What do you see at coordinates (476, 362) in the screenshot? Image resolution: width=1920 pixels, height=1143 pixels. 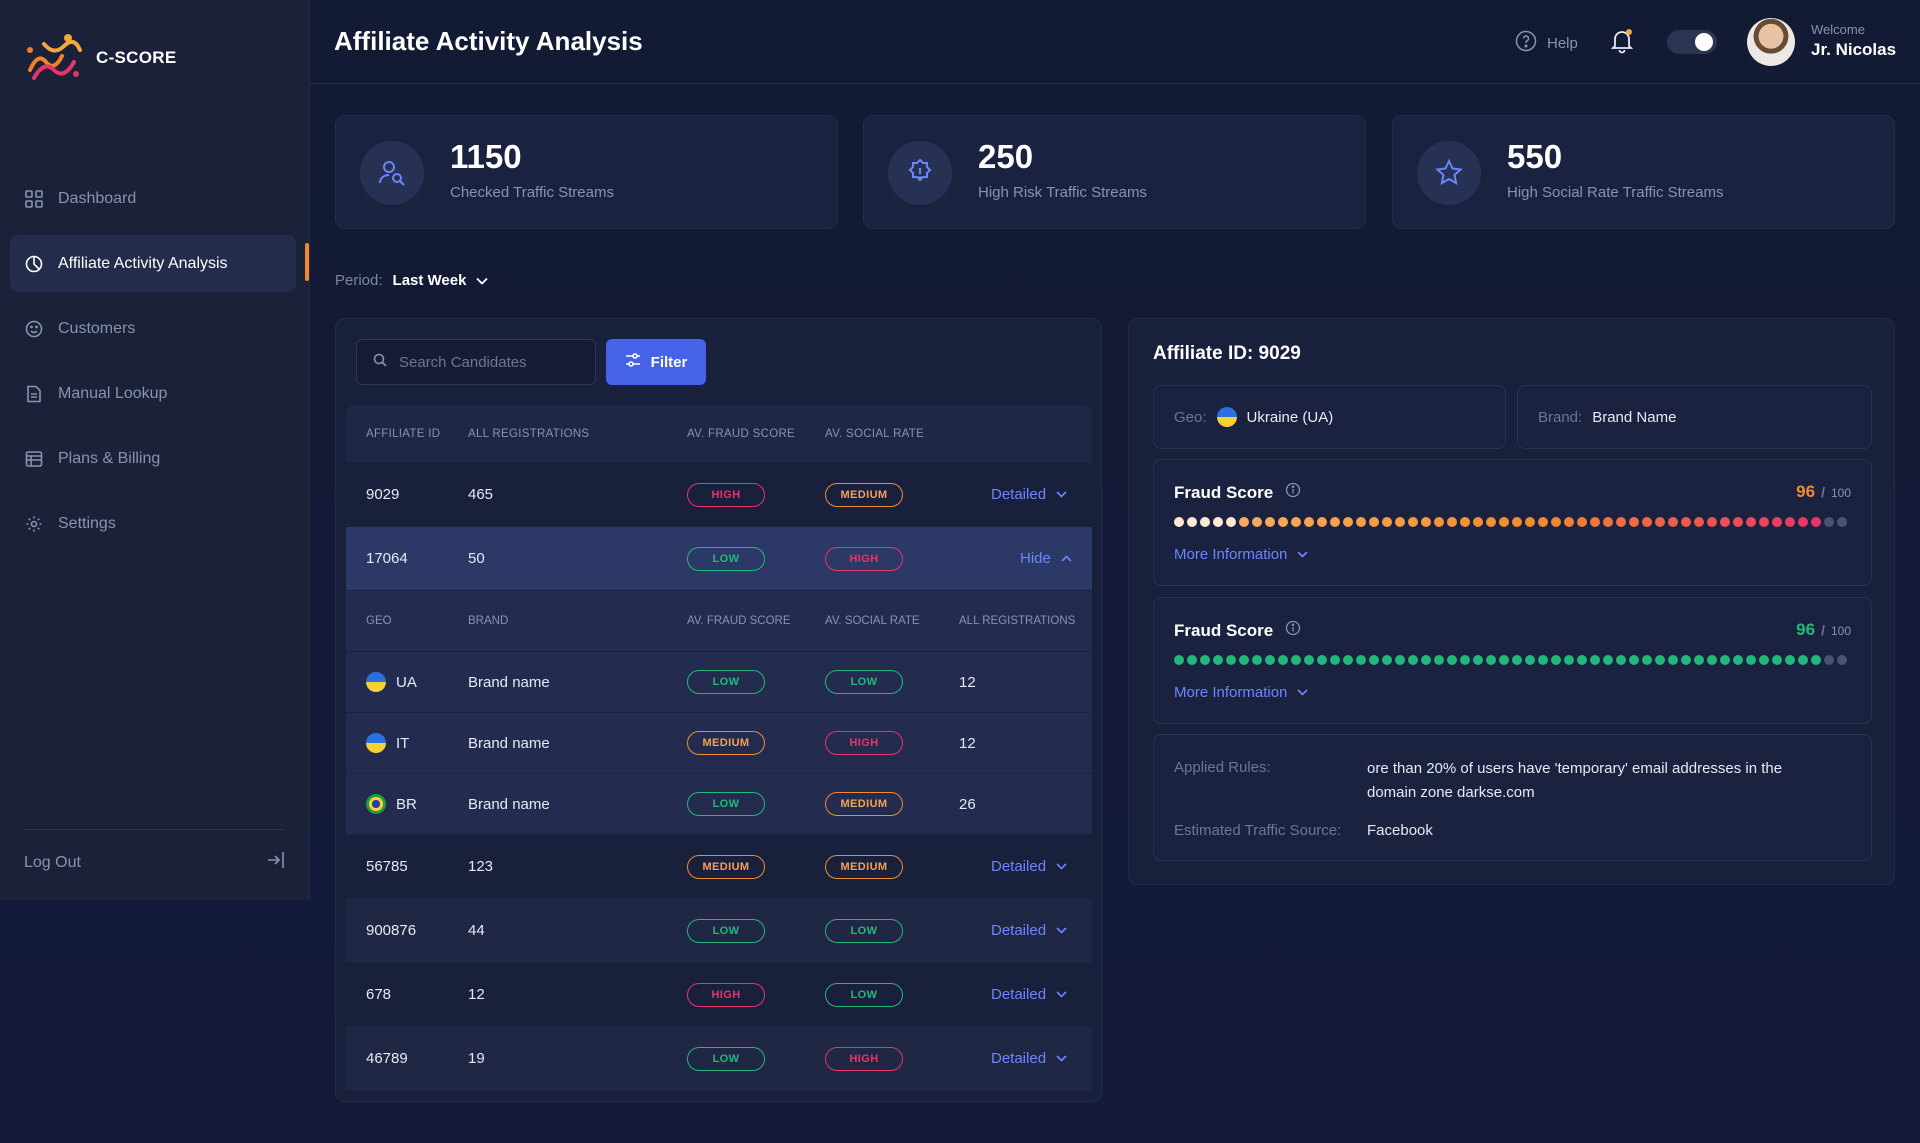 I see `search-input: Search Candidates` at bounding box center [476, 362].